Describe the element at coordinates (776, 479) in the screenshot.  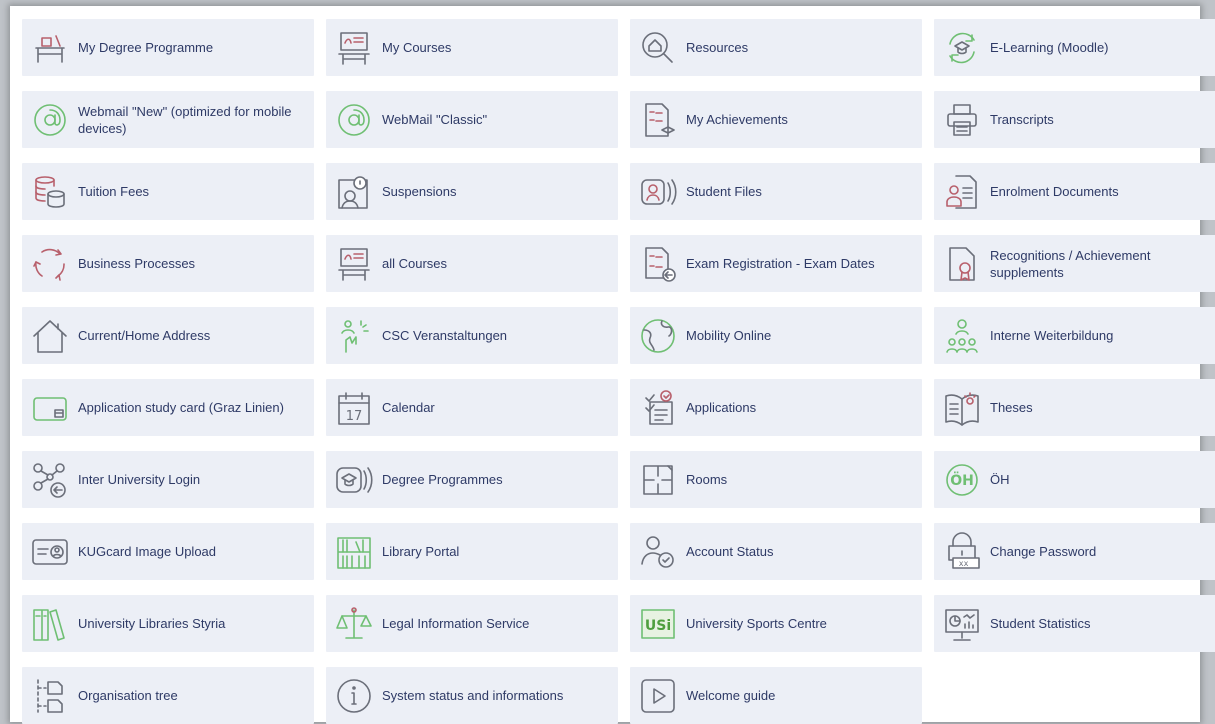
I see `tile-rooms: Rooms` at that location.